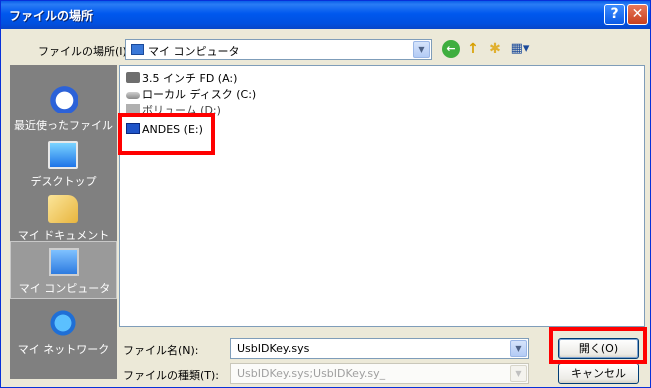 Image resolution: width=651 pixels, height=388 pixels. Describe the element at coordinates (63, 209) in the screenshot. I see `my-documents-icon` at that location.